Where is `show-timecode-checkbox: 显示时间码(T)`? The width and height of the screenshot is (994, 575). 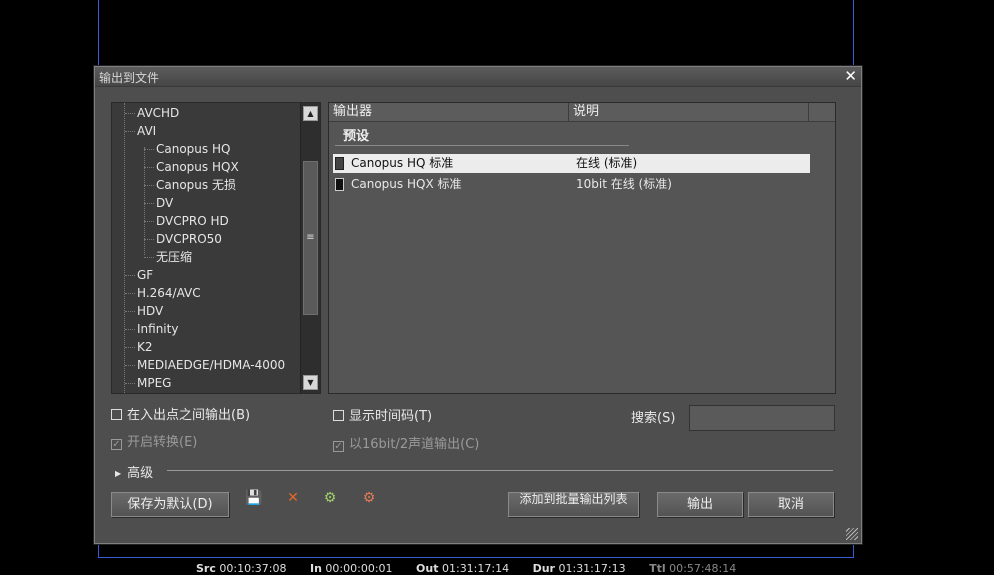 show-timecode-checkbox: 显示时间码(T) is located at coordinates (382, 414).